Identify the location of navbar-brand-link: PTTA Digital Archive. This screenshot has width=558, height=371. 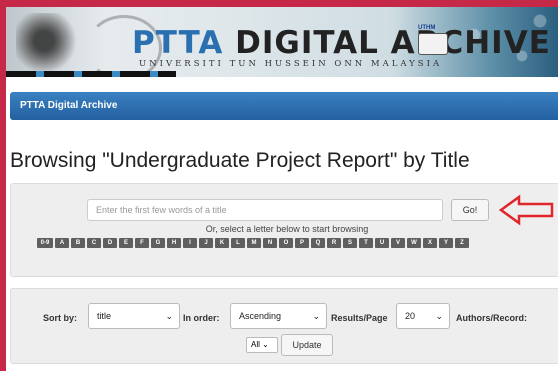
(68, 105).